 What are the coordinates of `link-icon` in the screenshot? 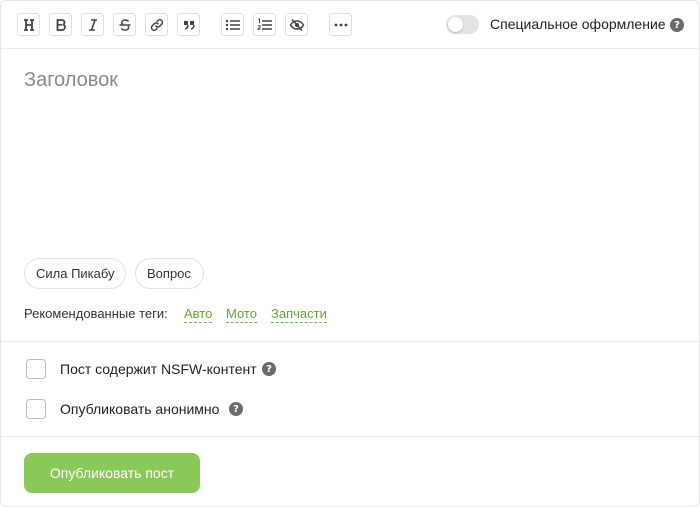 It's located at (156, 24).